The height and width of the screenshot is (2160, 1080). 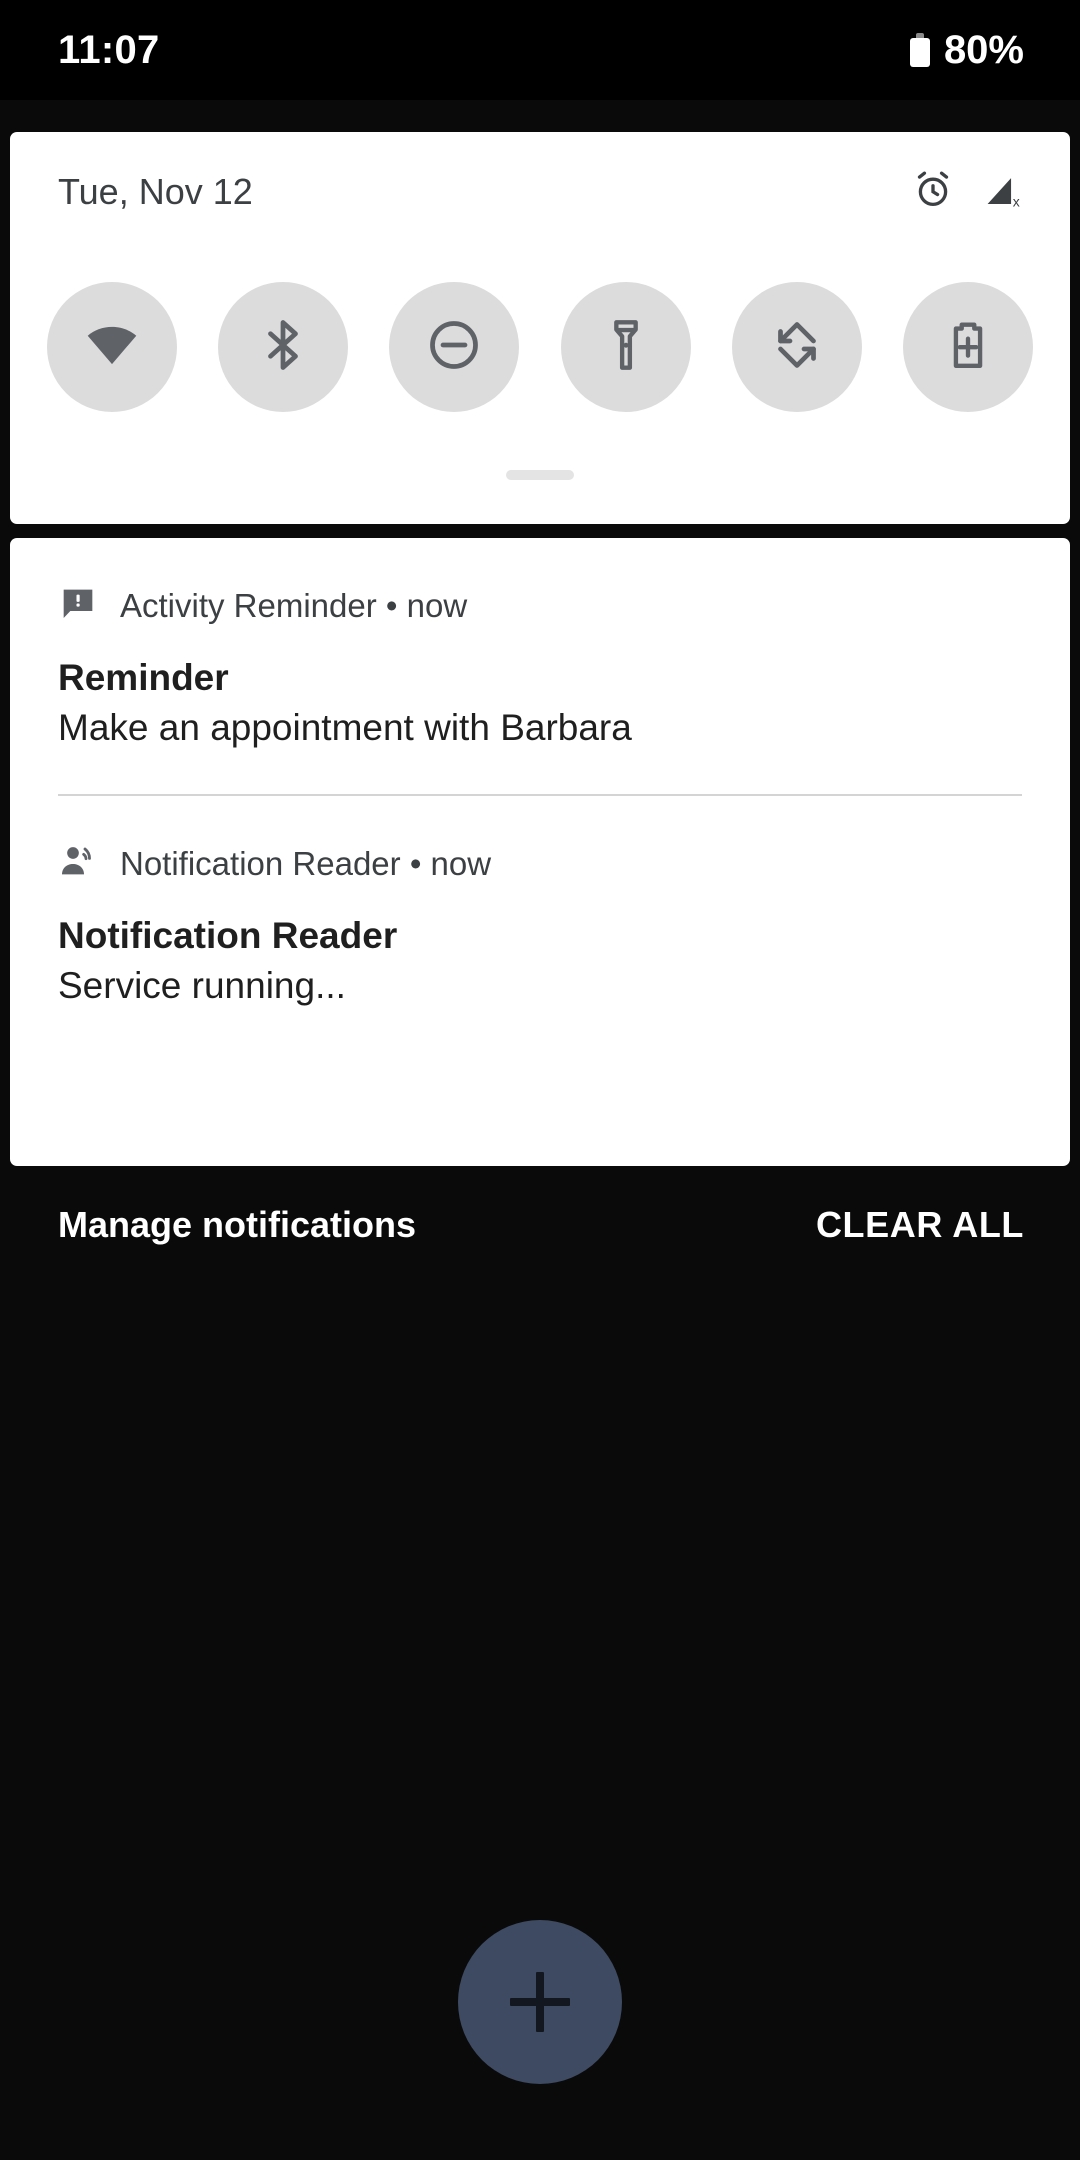 I want to click on plus-icon, so click(x=540, y=2002).